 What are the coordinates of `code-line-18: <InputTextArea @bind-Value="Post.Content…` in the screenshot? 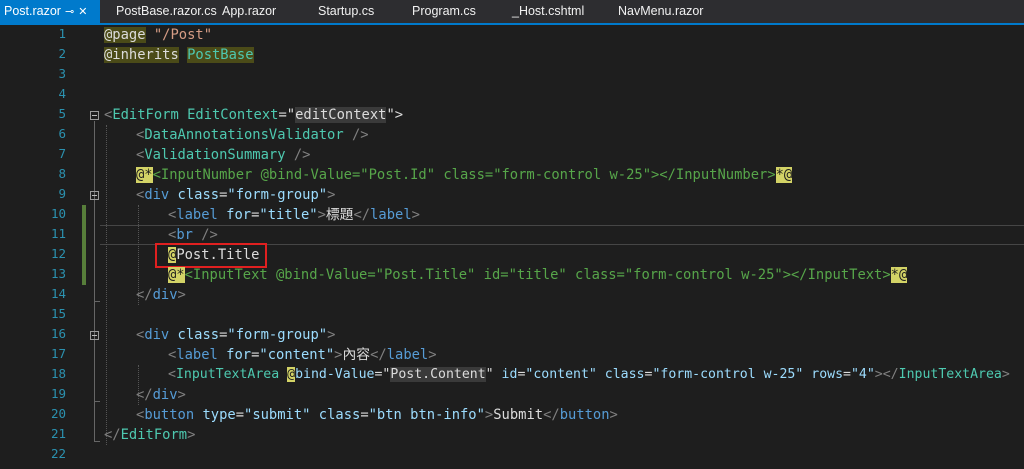 It's located at (589, 375).